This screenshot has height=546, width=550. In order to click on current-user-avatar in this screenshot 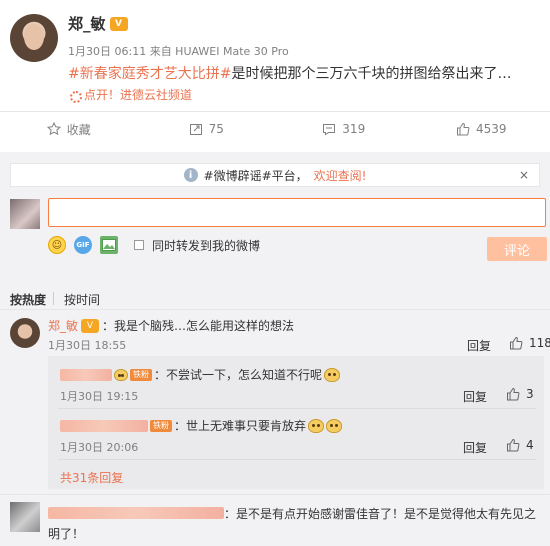, I will do `click(25, 214)`.